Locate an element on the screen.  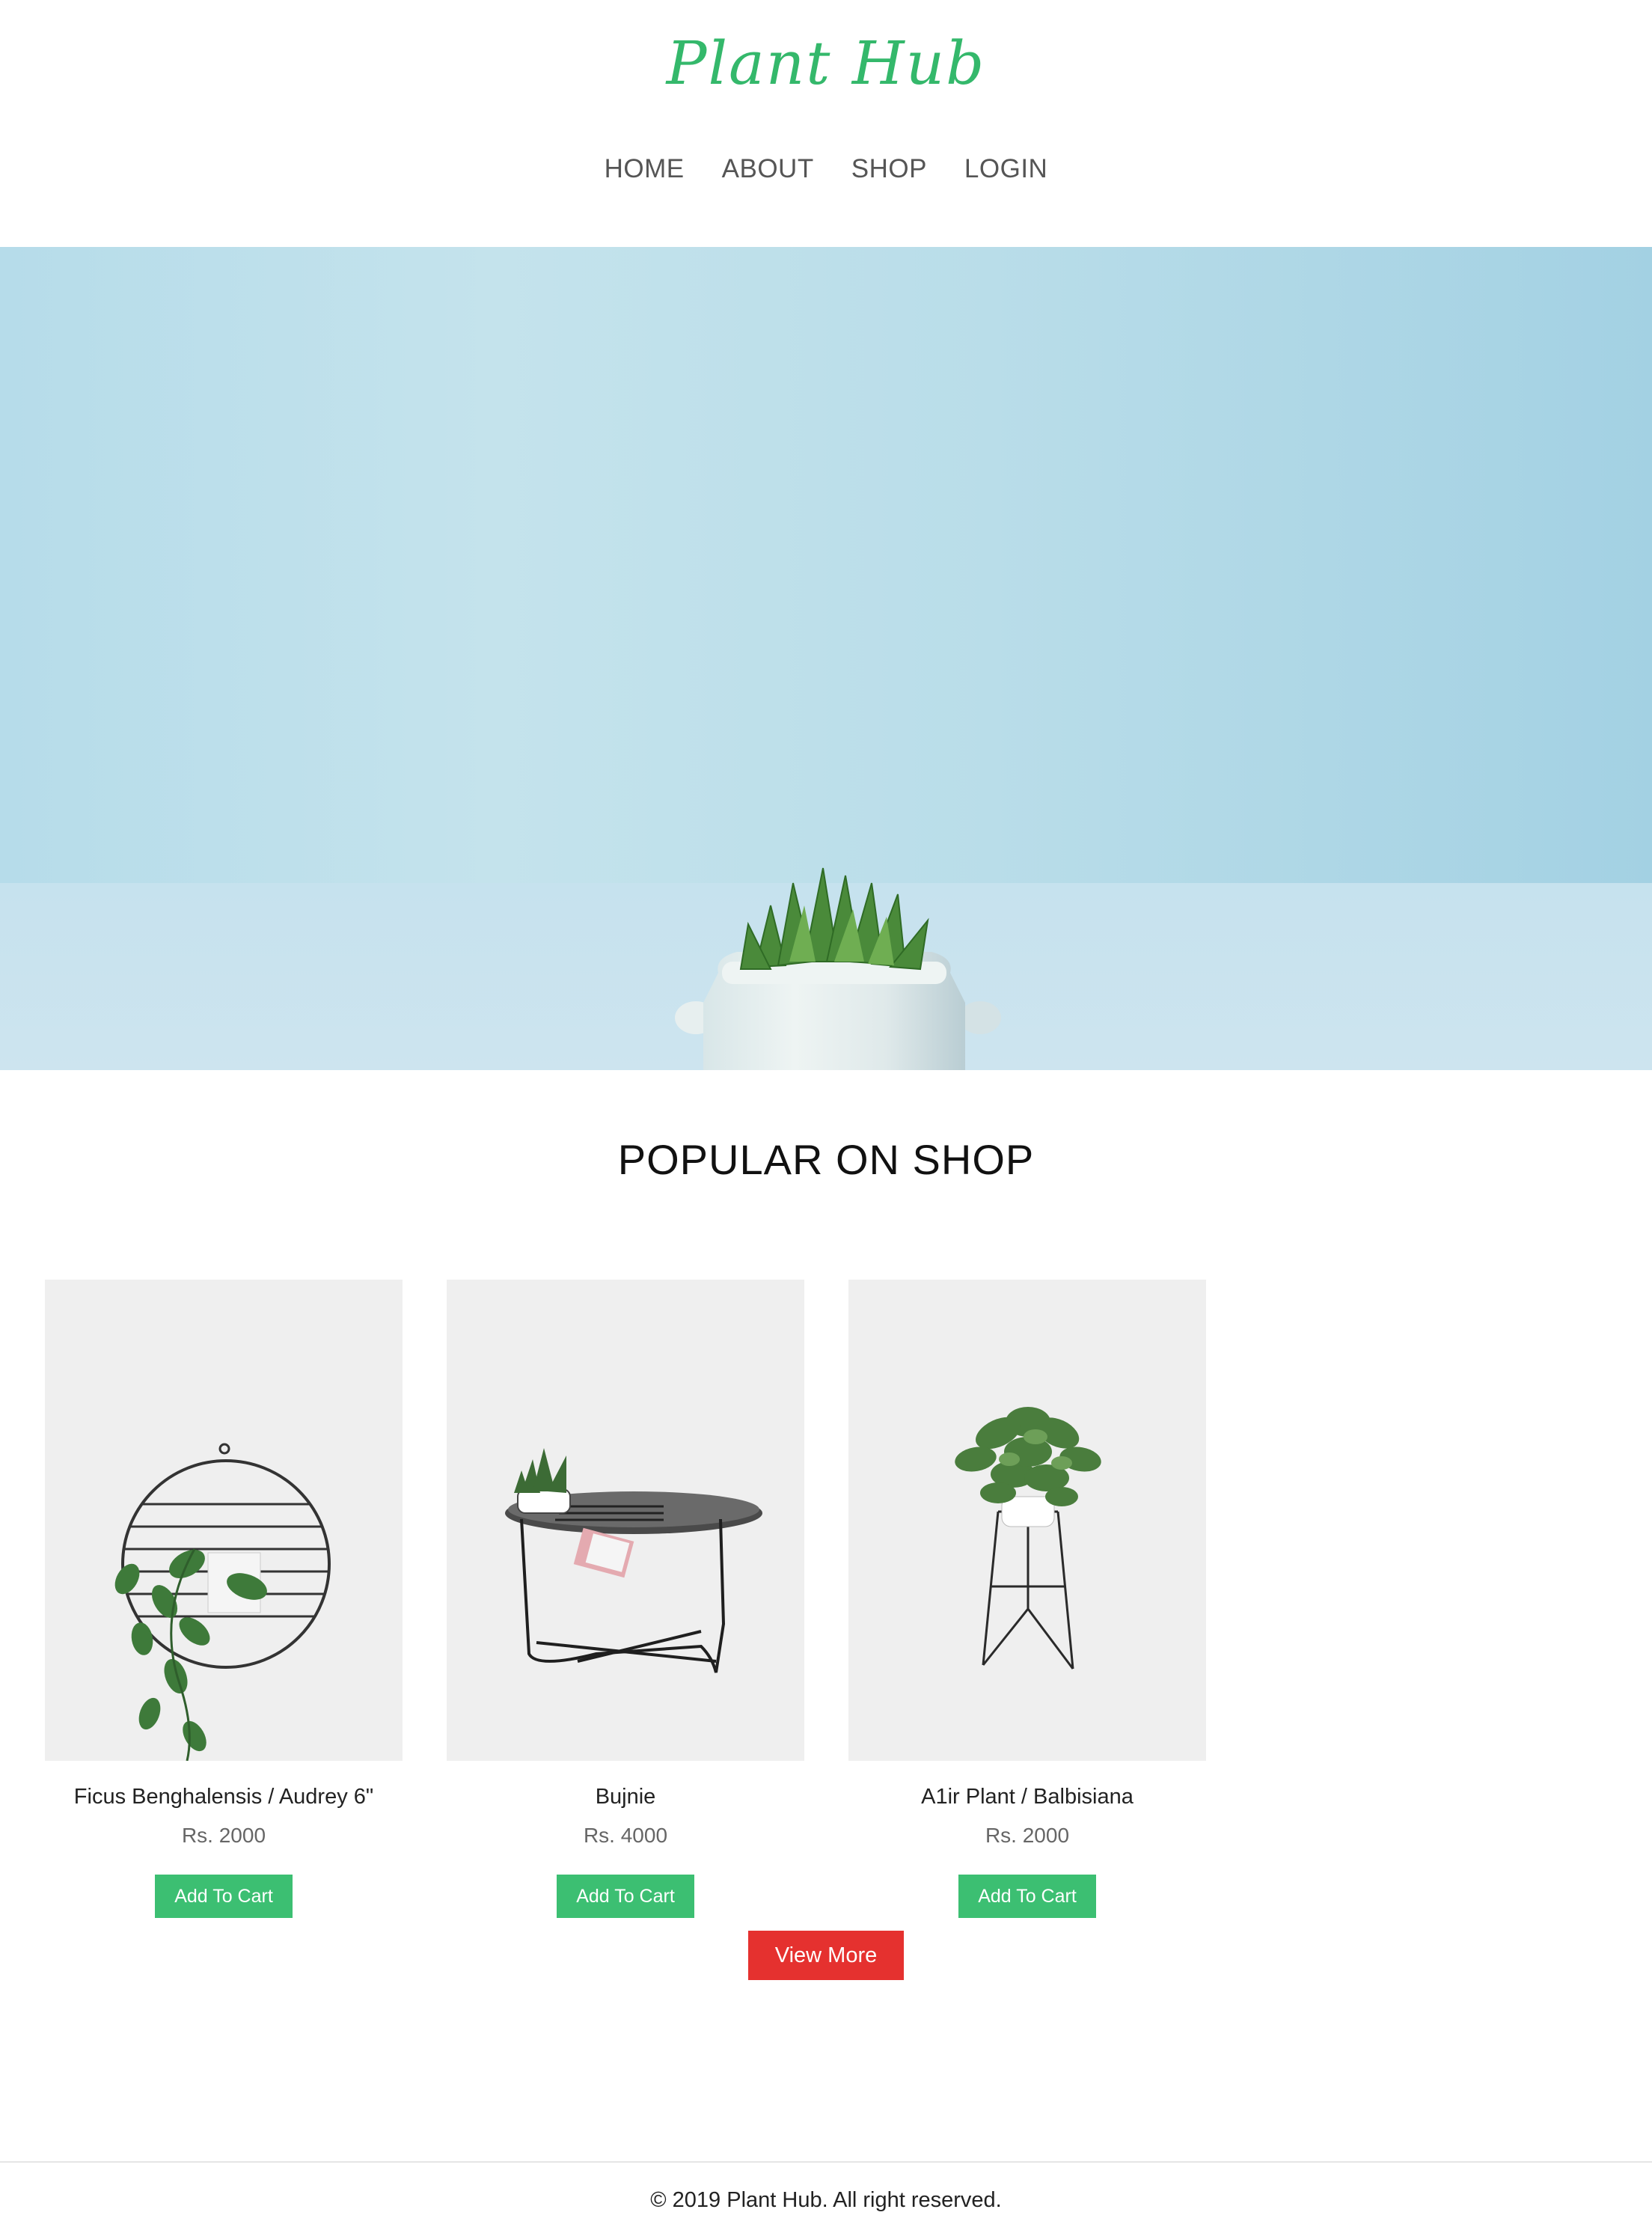
side-table-icon is located at coordinates (633, 1560).